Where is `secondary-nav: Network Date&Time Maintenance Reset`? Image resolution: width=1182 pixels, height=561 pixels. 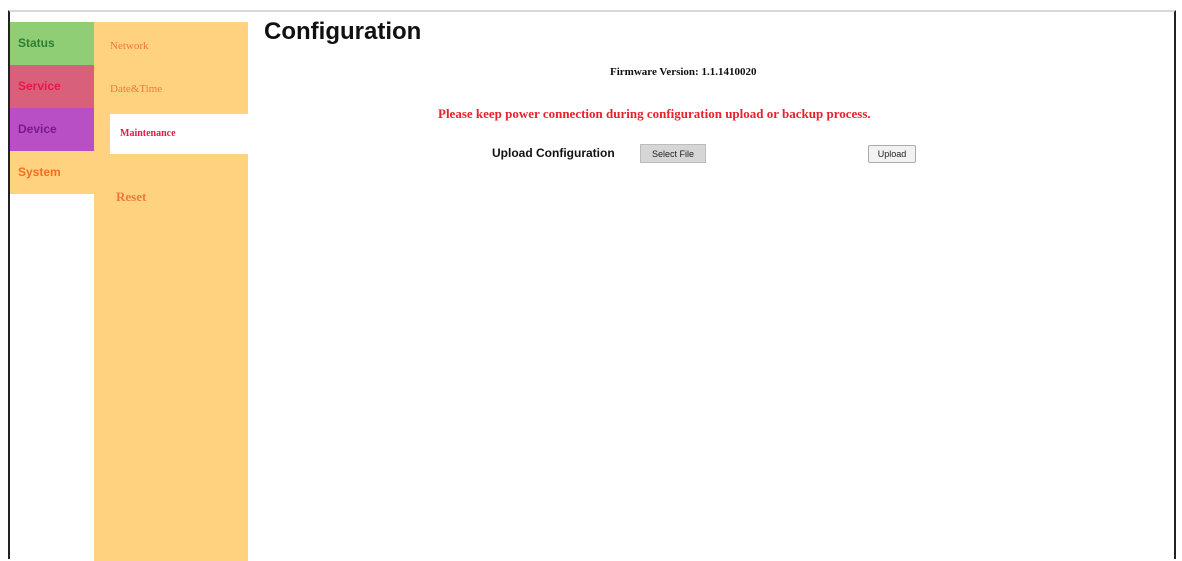 secondary-nav: Network Date&Time Maintenance Reset is located at coordinates (171, 291).